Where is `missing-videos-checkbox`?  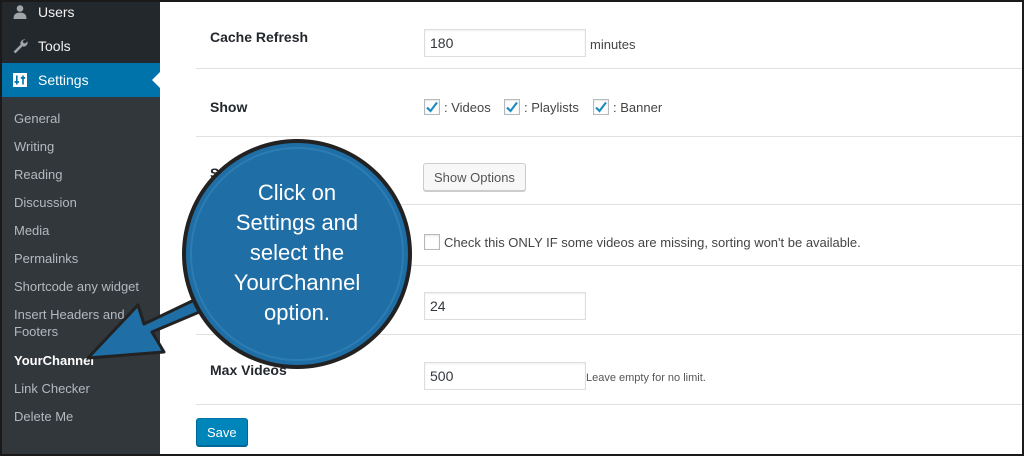 missing-videos-checkbox is located at coordinates (432, 242).